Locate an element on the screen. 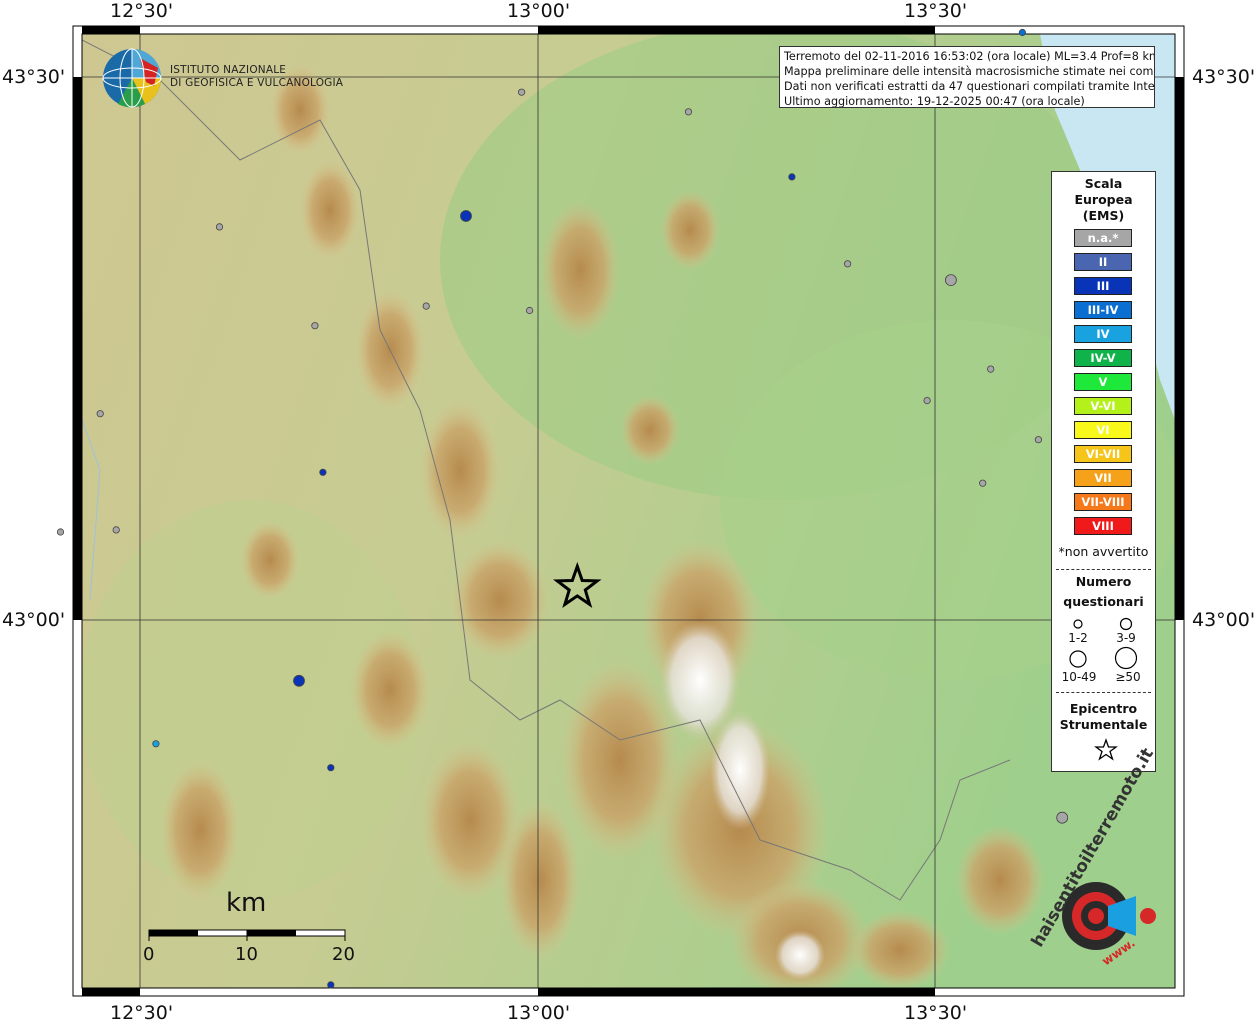 This screenshot has height=1024, width=1256. legend-epi-title-2: Strumentale is located at coordinates (1103, 724).